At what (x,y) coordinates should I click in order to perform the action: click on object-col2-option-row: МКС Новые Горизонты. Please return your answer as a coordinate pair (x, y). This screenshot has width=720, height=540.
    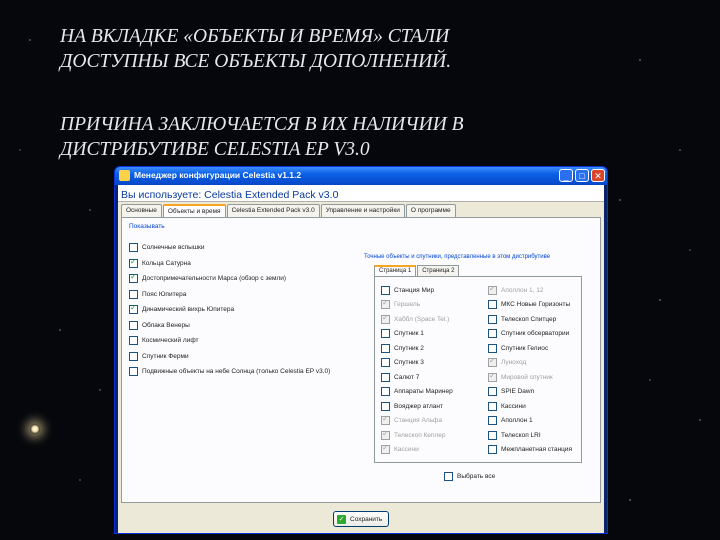
    Looking at the image, I should click on (530, 305).